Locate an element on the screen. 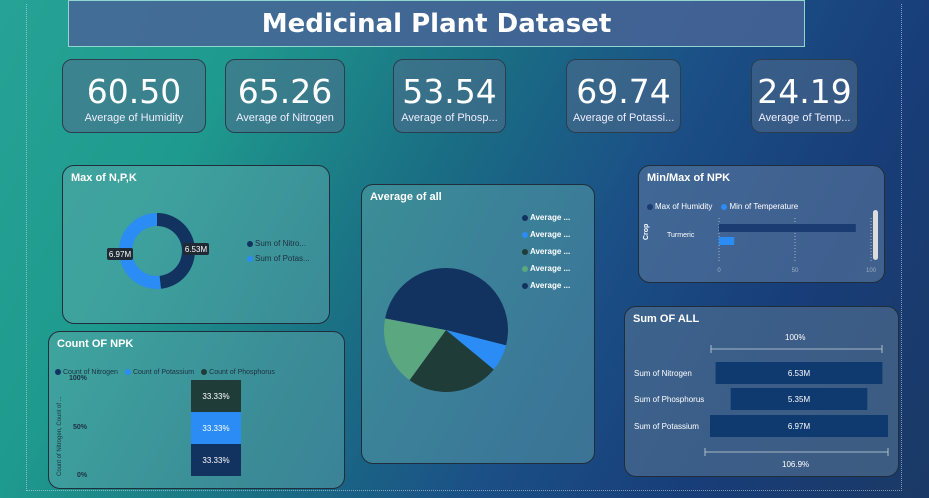 The image size is (929, 498). data-label-nitrogen: 6.53M is located at coordinates (196, 249).